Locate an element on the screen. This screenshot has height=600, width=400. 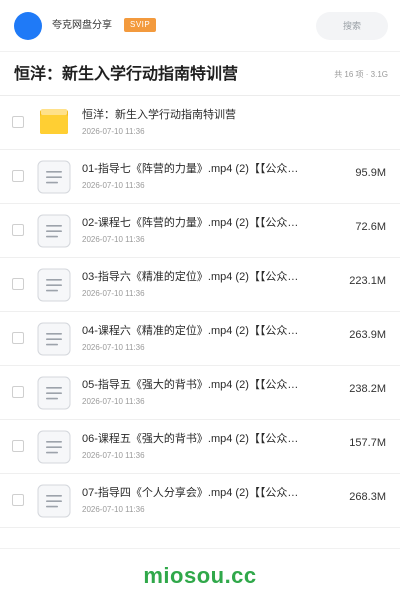
file-size: 263.9M is located at coordinates (367, 335).